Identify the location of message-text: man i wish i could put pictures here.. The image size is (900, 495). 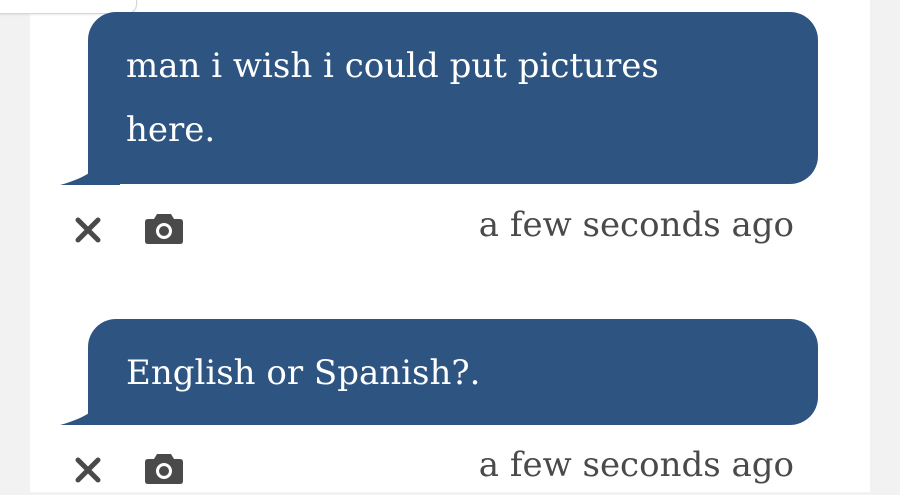
(392, 98).